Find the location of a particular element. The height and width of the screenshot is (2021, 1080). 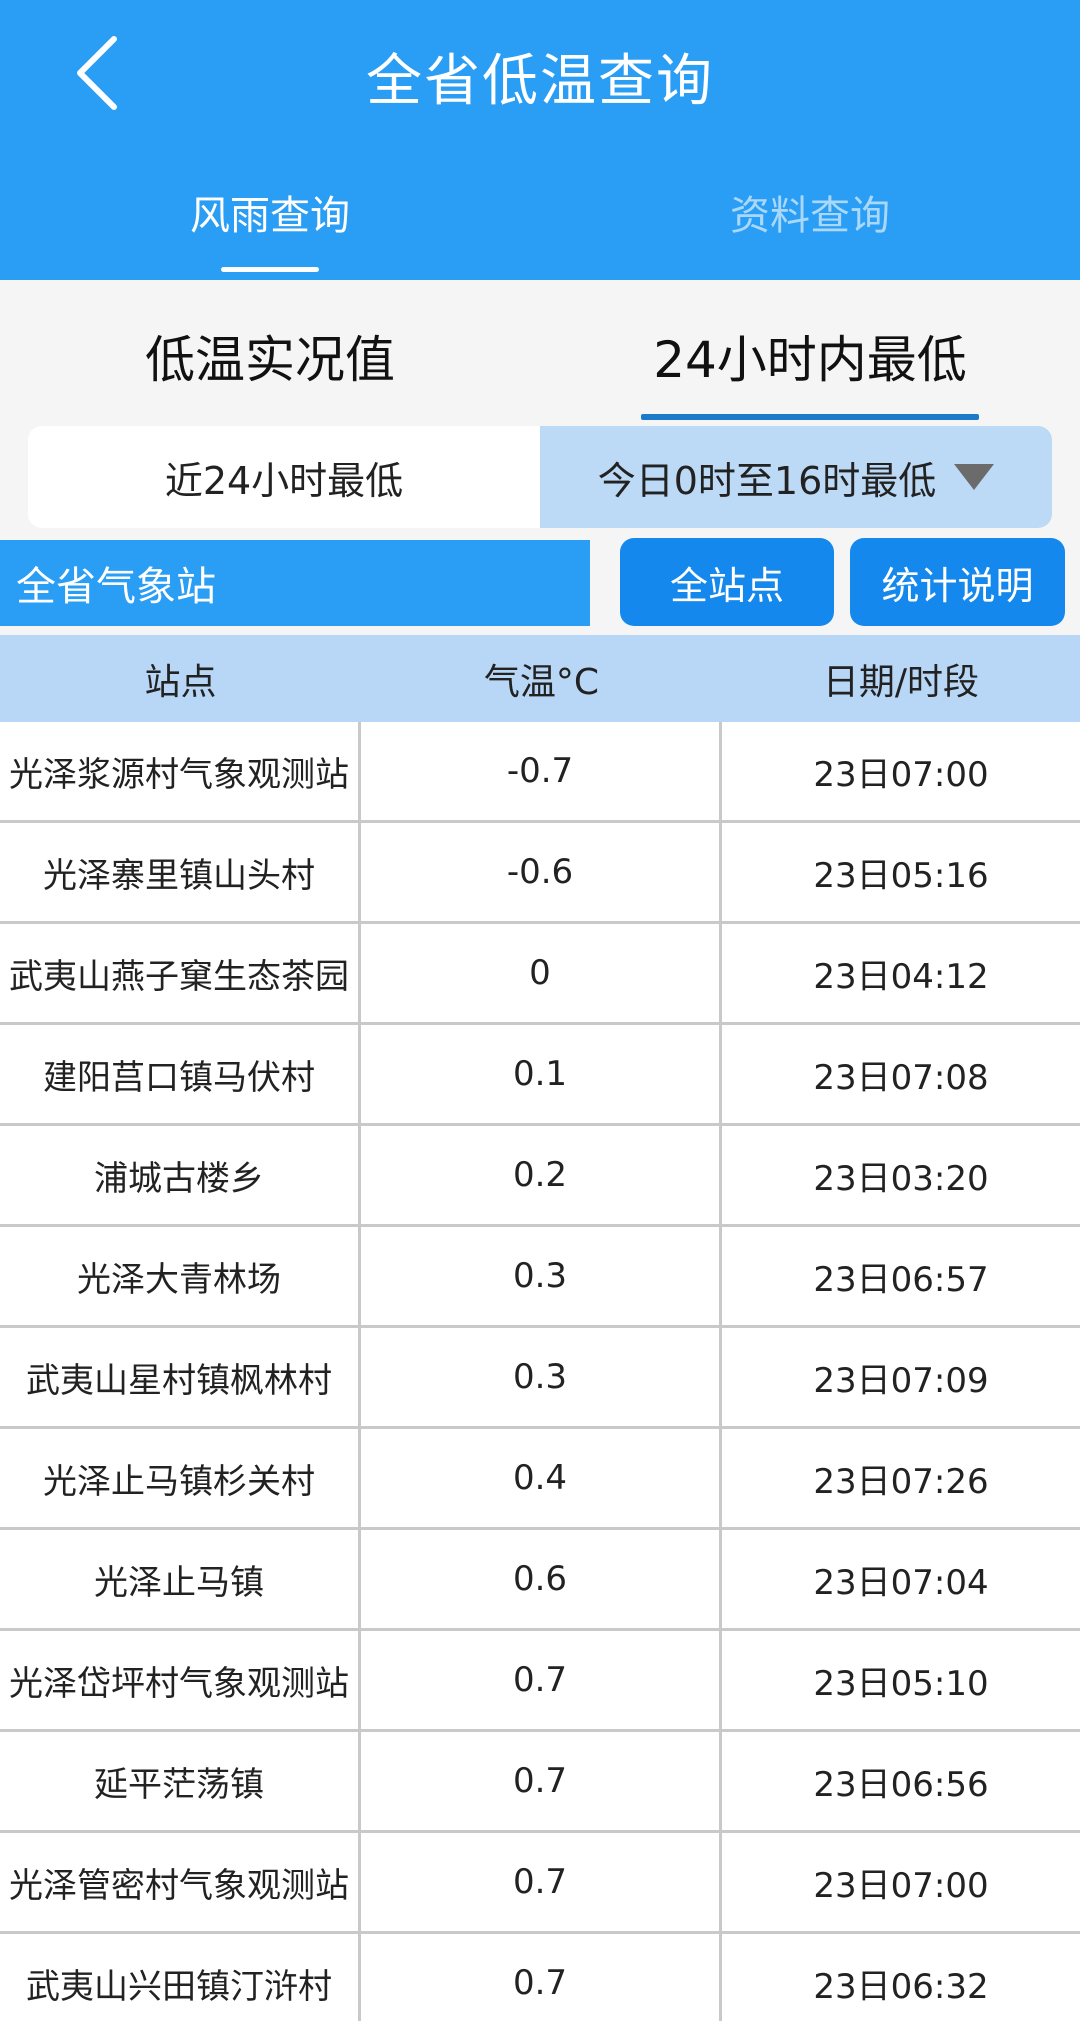

table-row: 武夷山燕子窠生态茶园 0 23日04:12 is located at coordinates (540, 974).